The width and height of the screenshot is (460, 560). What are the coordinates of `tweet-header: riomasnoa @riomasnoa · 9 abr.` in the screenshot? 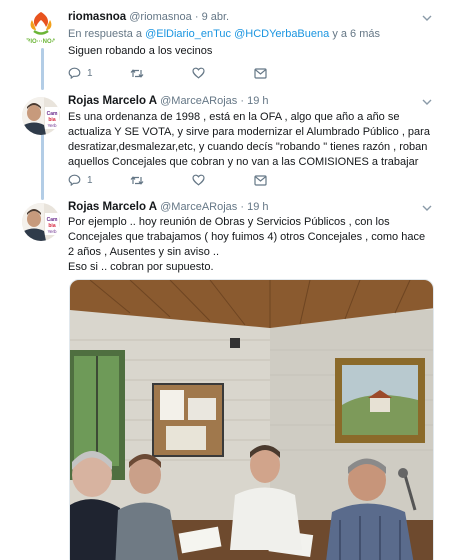 It's located at (149, 17).